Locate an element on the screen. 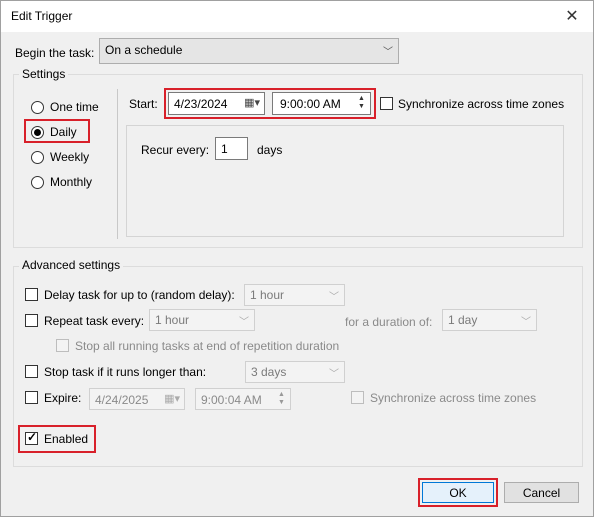 This screenshot has width=594, height=517. repeat-task-checkbox is located at coordinates (31, 320).